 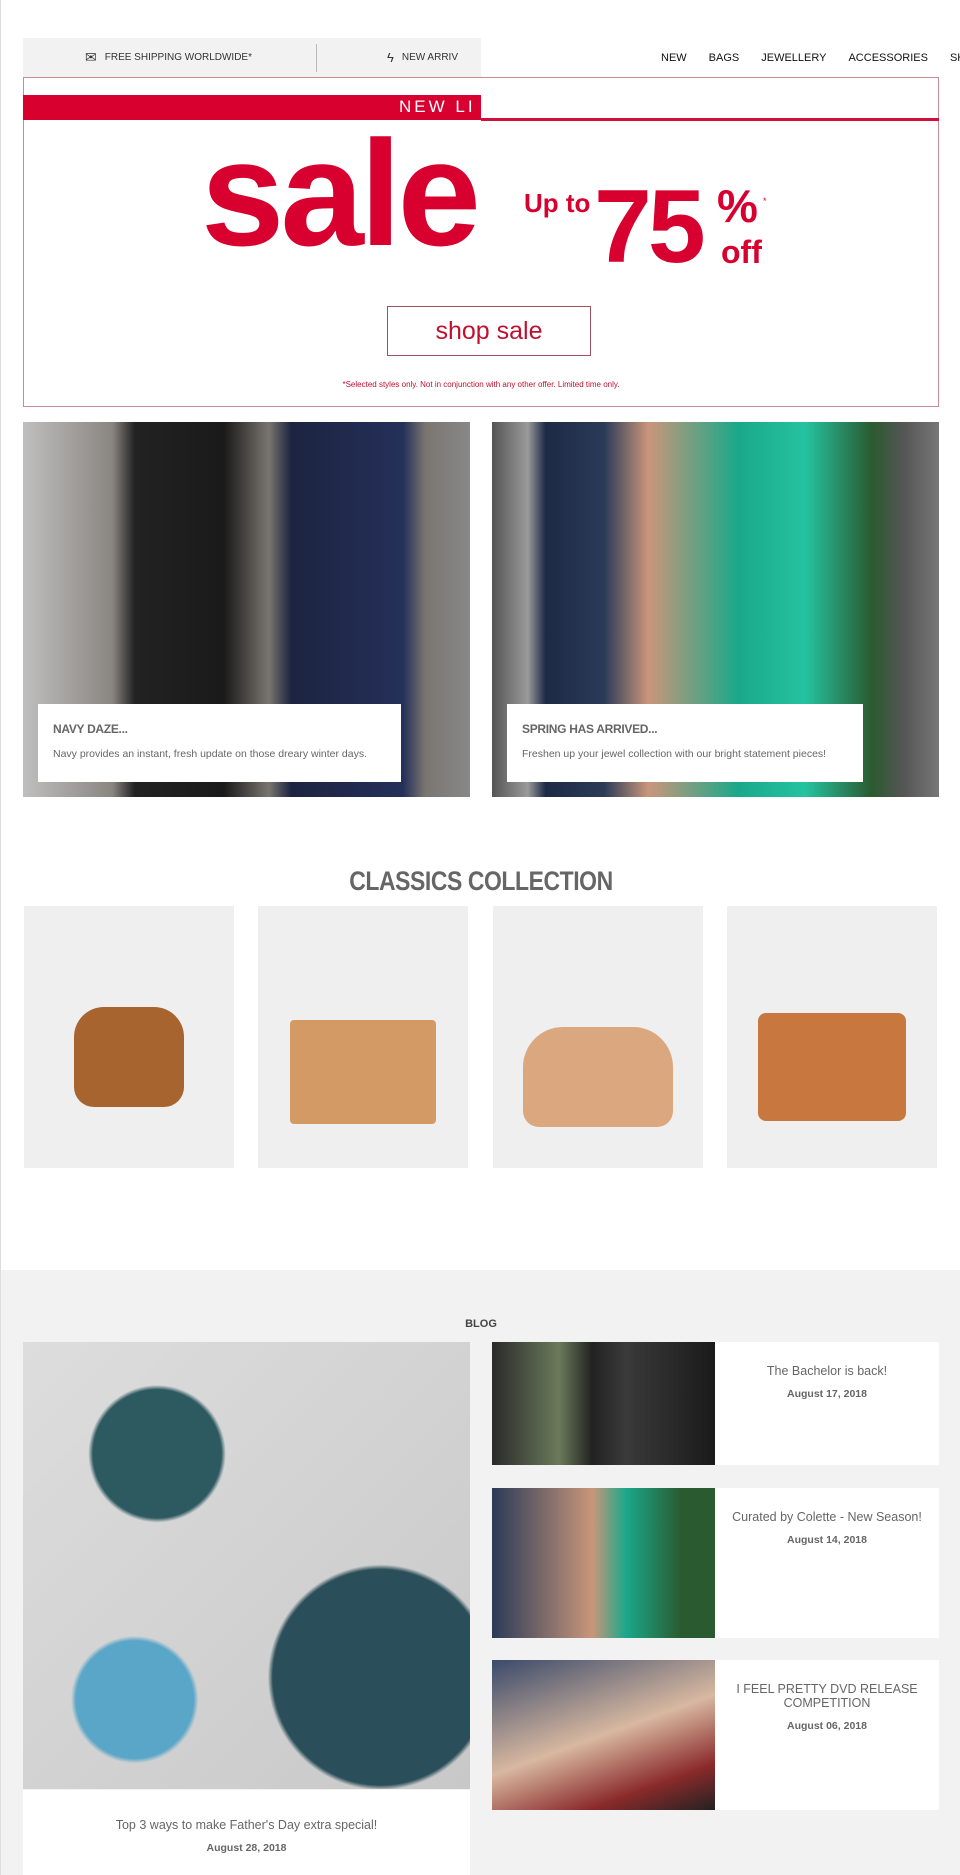 What do you see at coordinates (827, 1517) in the screenshot?
I see `post-title: Curated by Colette - New Season!` at bounding box center [827, 1517].